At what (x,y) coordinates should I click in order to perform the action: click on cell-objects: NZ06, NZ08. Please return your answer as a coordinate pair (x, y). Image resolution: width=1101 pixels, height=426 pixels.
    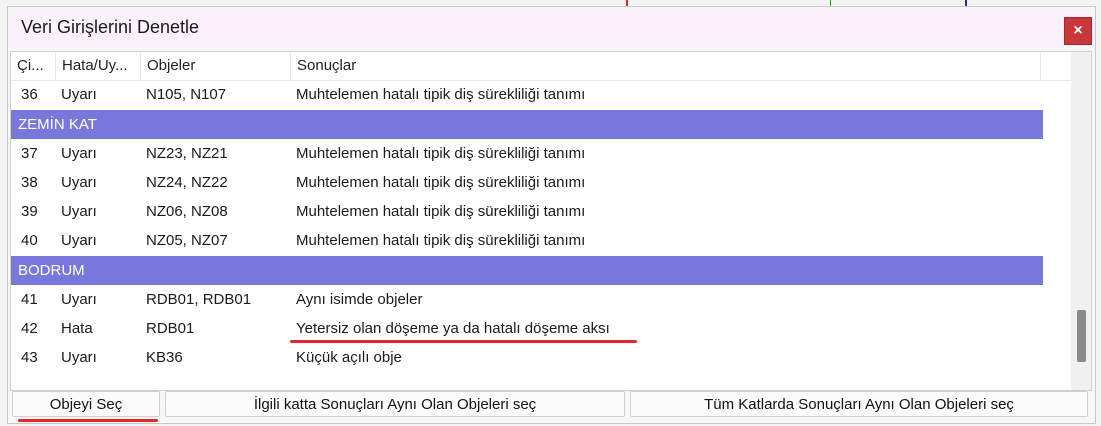
    Looking at the image, I should click on (187, 211).